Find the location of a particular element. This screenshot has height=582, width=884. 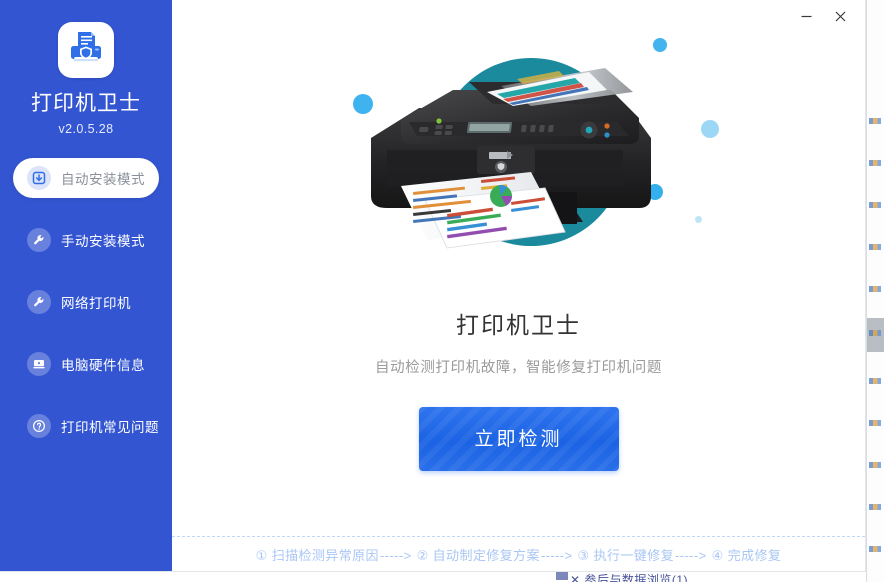

close-button is located at coordinates (840, 16).